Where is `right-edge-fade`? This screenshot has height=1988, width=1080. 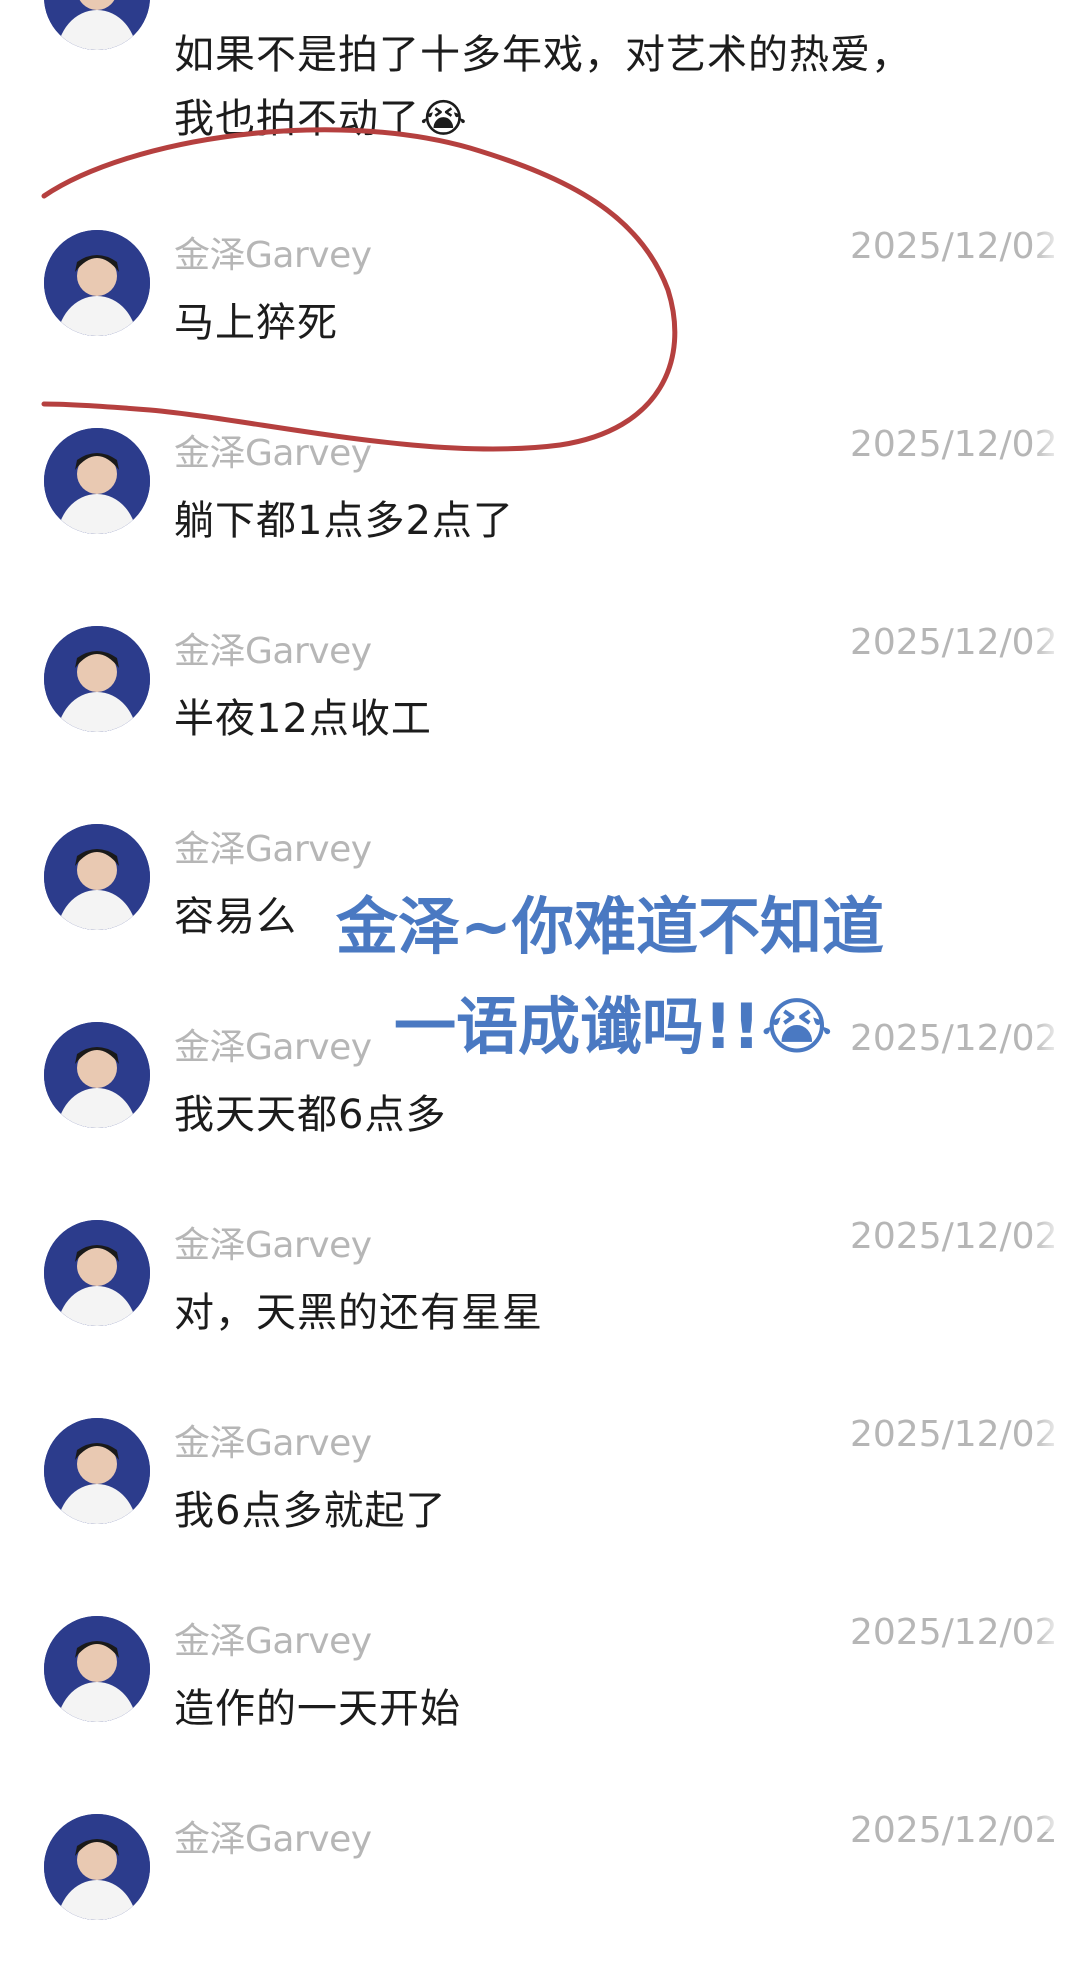
right-edge-fade is located at coordinates (1056, 916).